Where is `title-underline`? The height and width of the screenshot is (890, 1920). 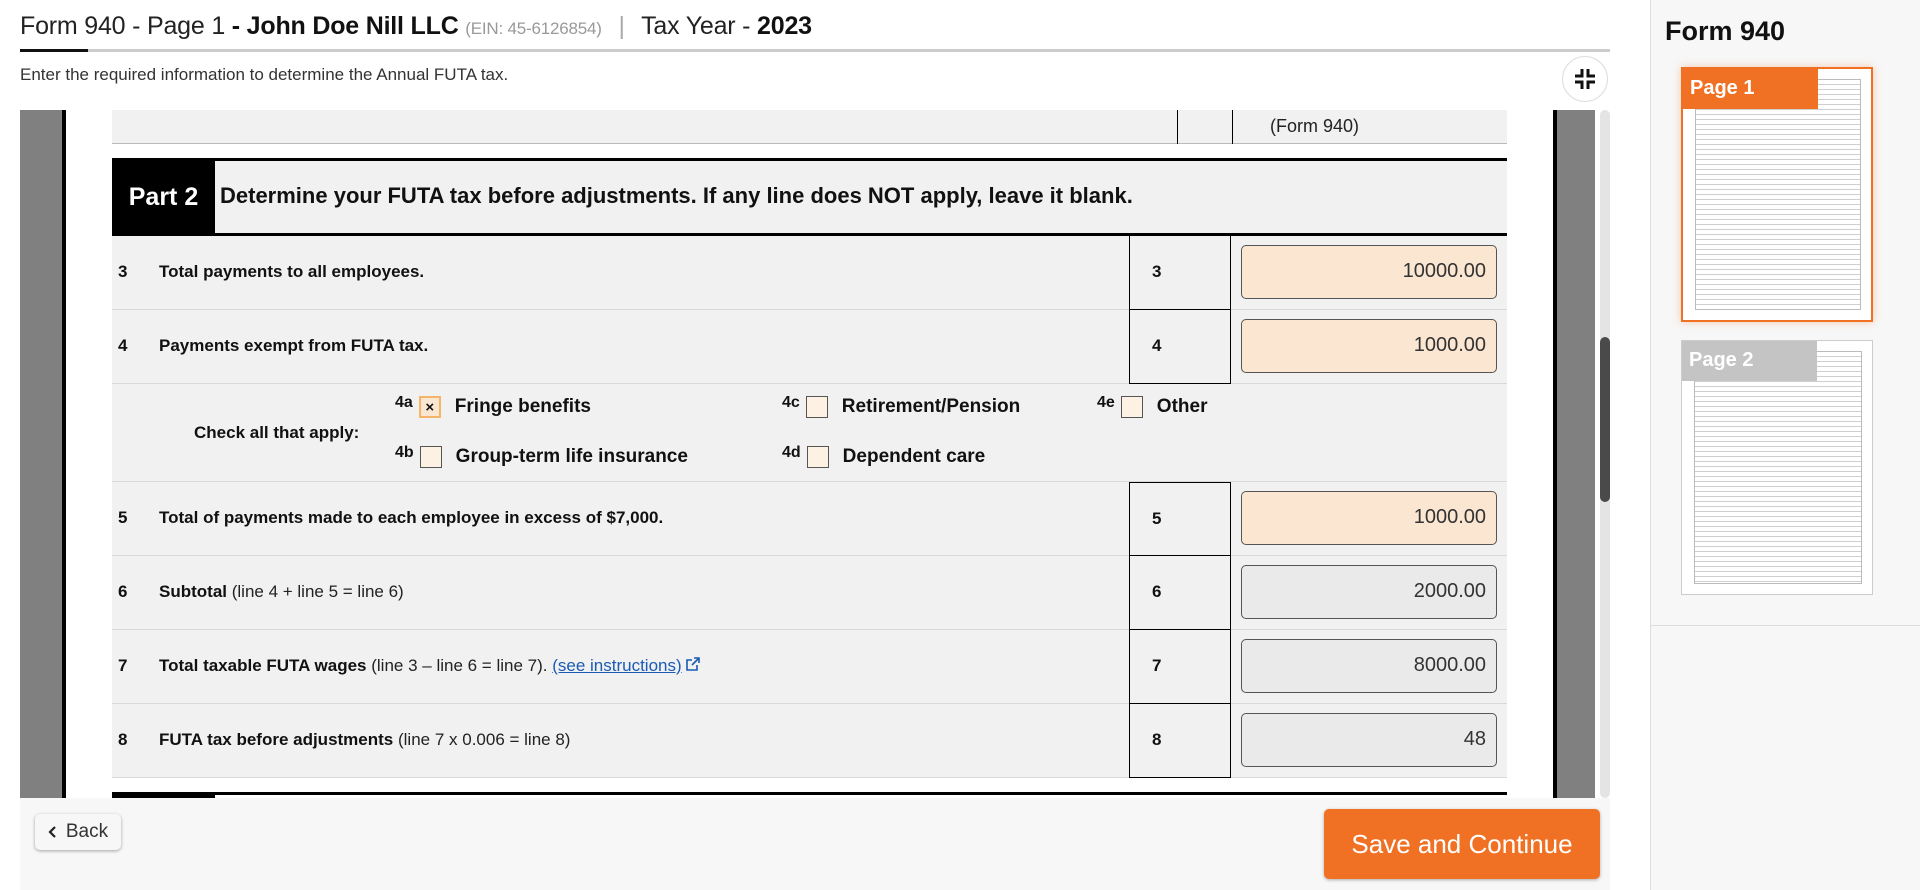
title-underline is located at coordinates (815, 50).